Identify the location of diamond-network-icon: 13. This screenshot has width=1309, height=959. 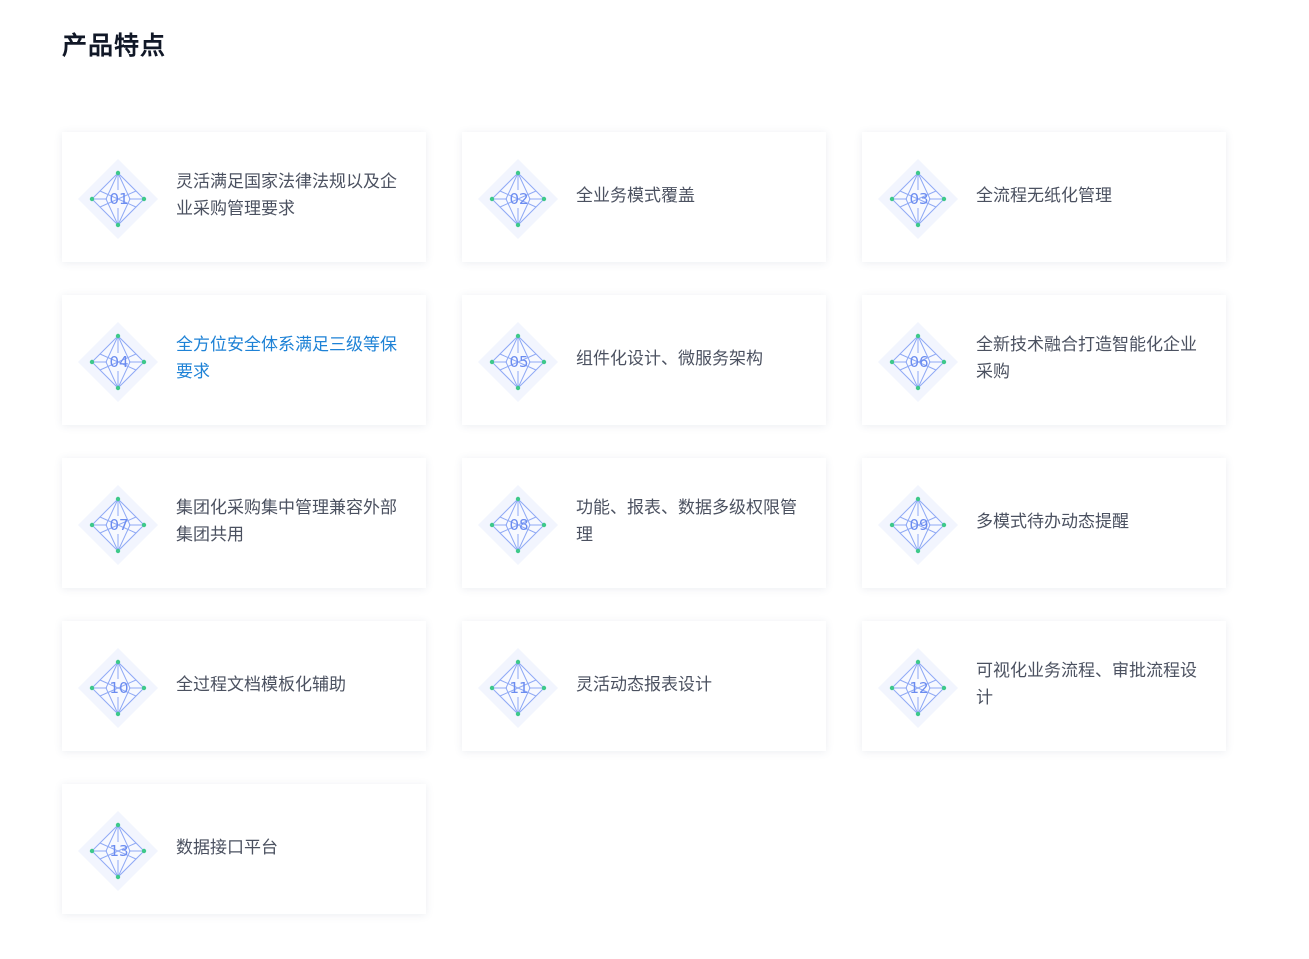
(118, 851).